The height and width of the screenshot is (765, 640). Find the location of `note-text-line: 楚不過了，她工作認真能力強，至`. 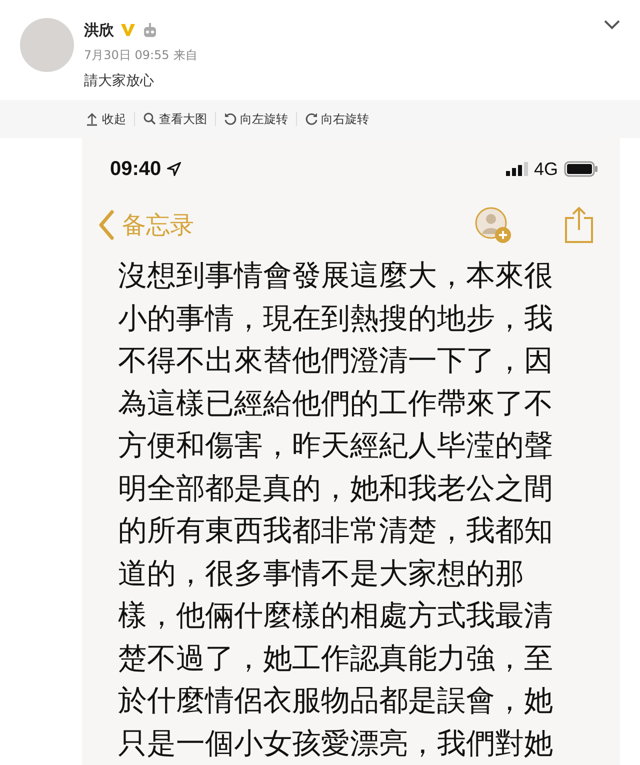

note-text-line: 楚不過了，她工作認真能力強，至 is located at coordinates (336, 658).